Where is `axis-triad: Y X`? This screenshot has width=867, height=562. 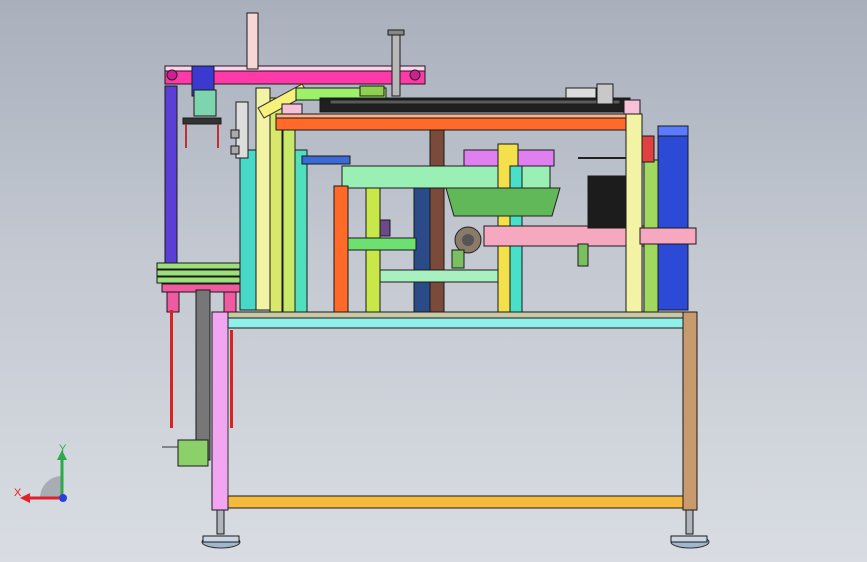 axis-triad: Y X is located at coordinates (40, 473).